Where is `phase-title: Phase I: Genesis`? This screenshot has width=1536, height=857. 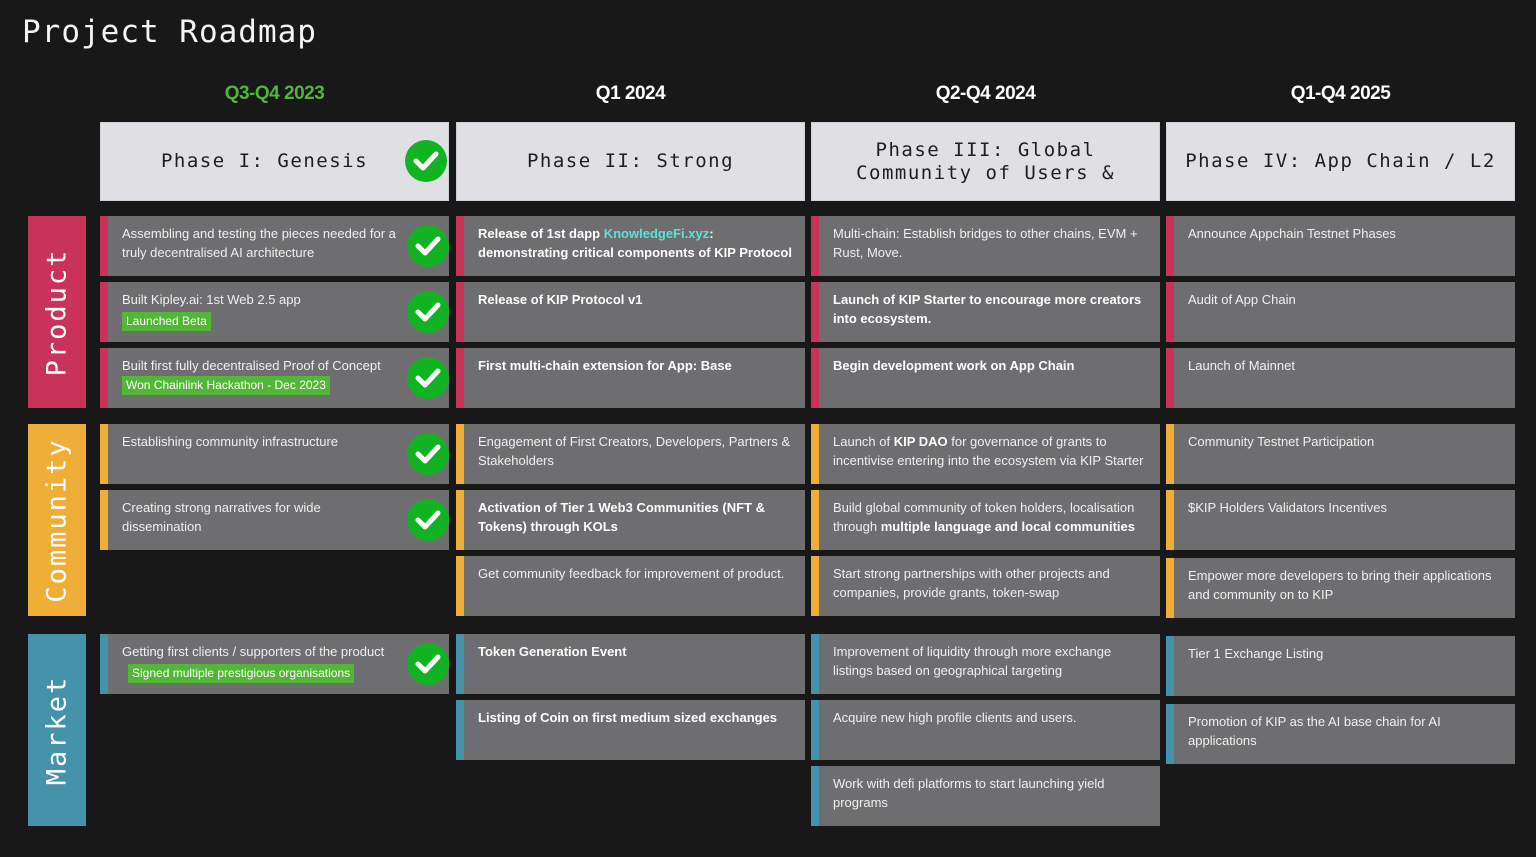
phase-title: Phase I: Genesis is located at coordinates (264, 161).